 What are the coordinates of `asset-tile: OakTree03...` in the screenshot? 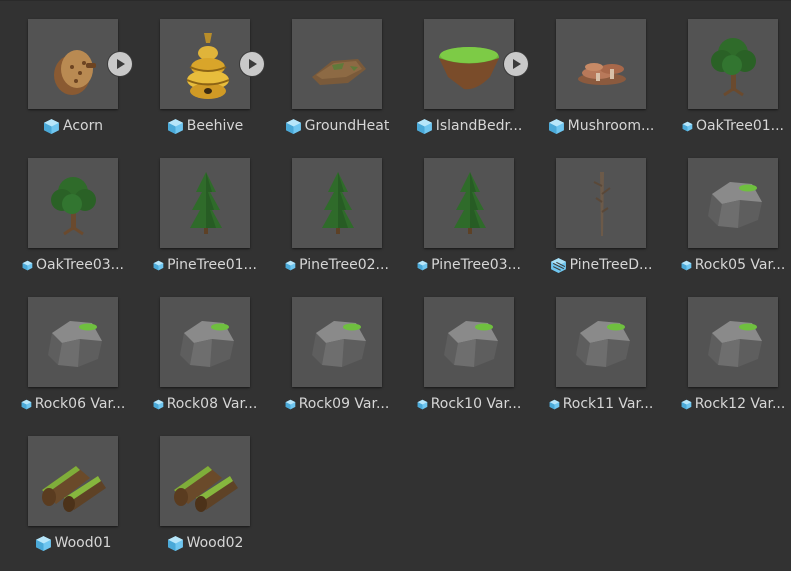 It's located at (73, 215).